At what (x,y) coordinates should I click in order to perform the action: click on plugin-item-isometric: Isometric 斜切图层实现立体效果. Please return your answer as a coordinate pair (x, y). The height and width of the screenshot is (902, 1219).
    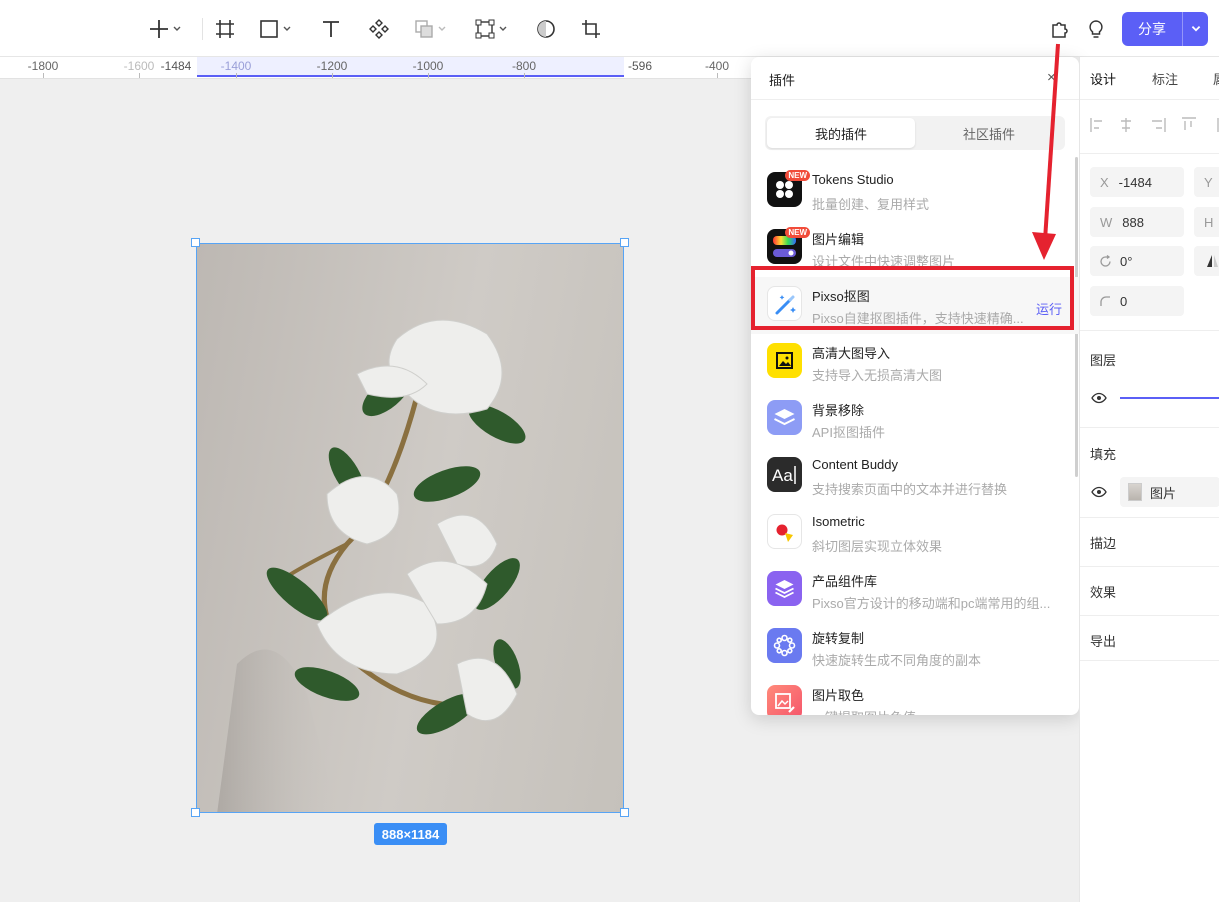
    Looking at the image, I should click on (915, 533).